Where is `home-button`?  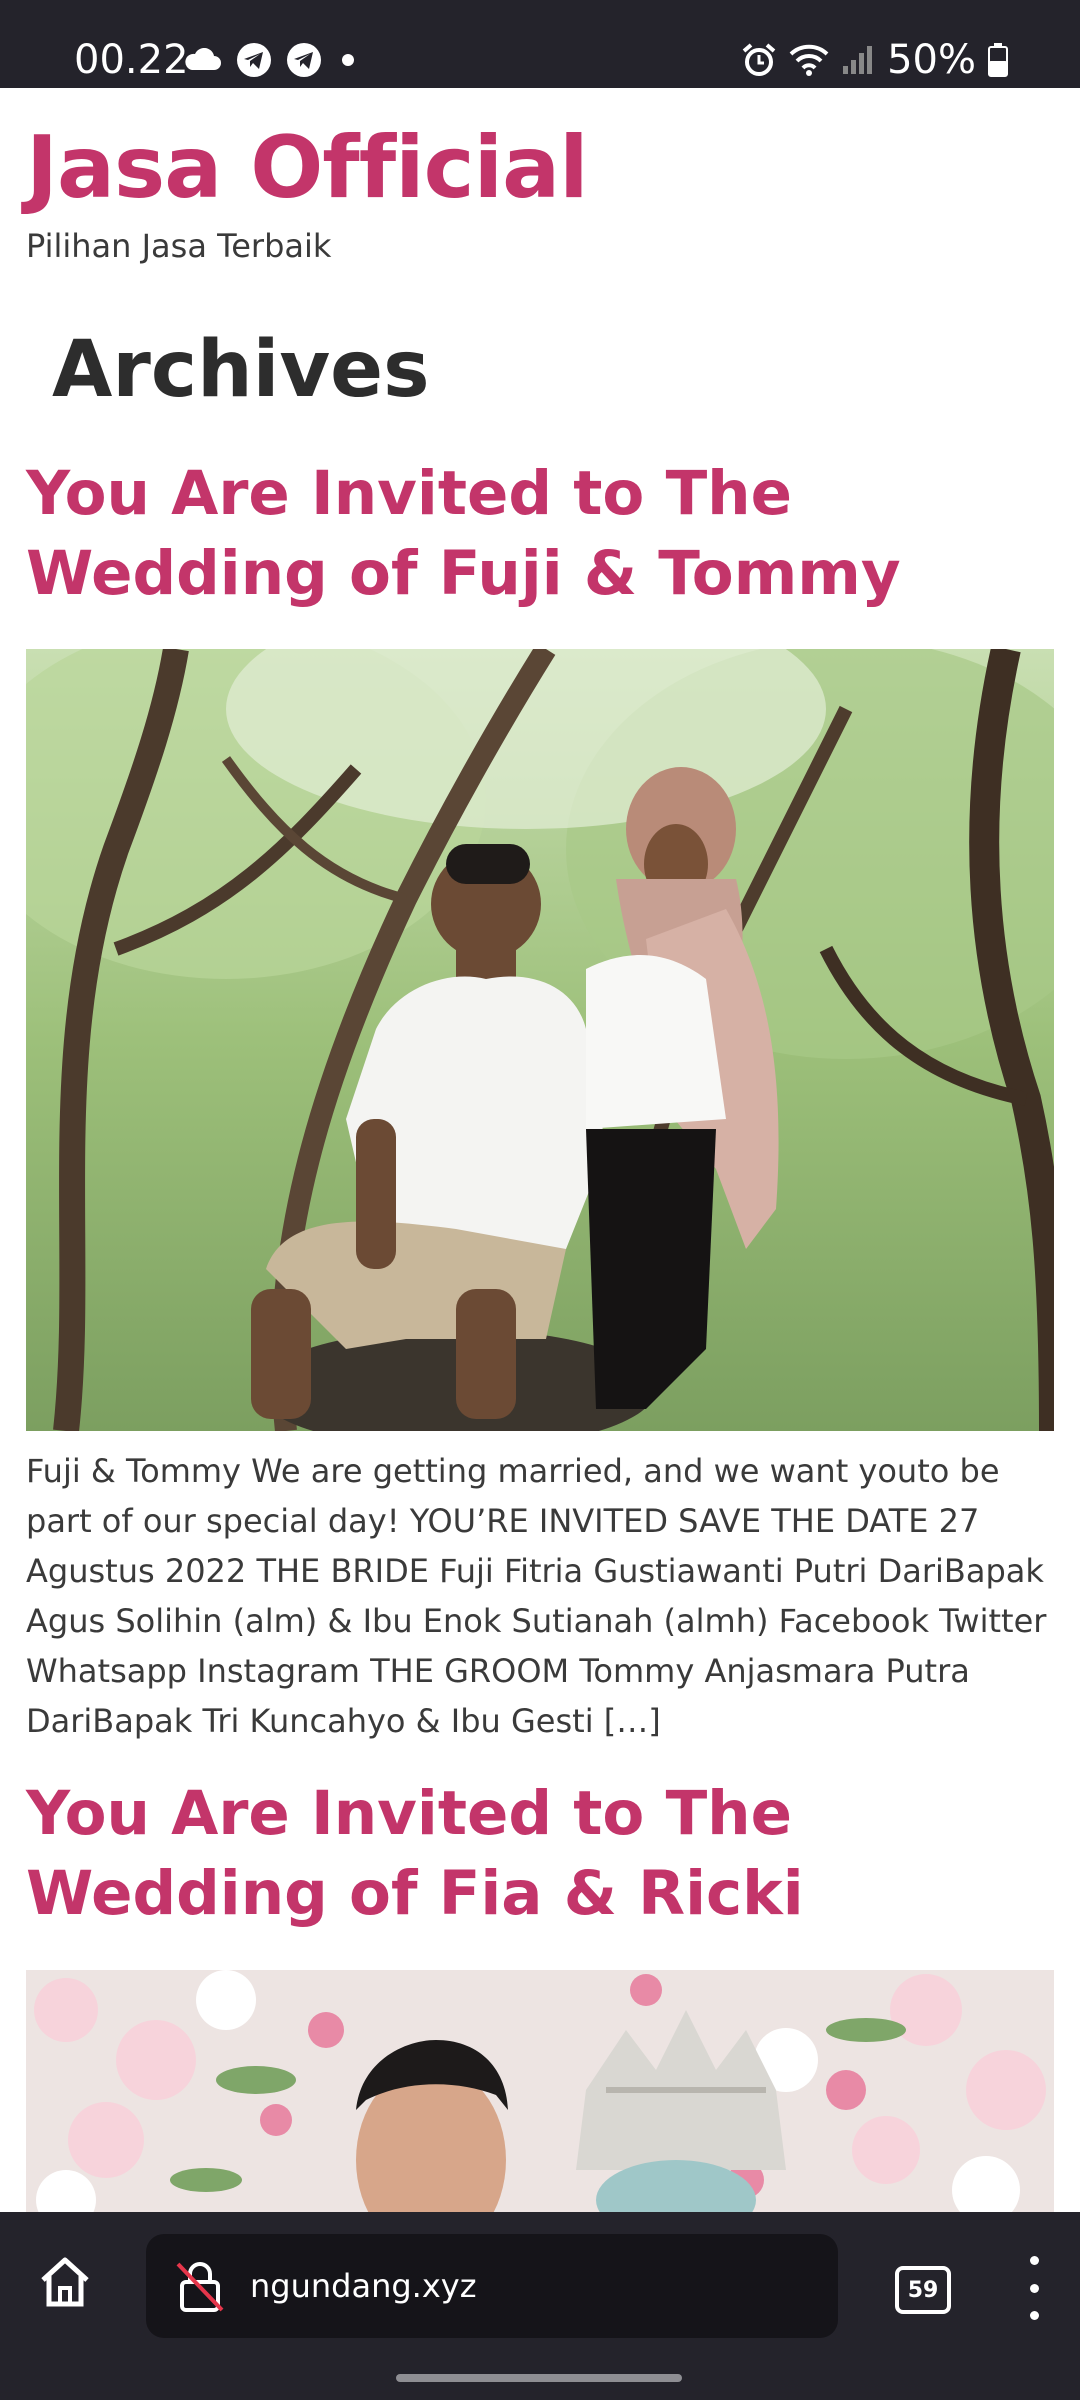
home-button is located at coordinates (65, 2282).